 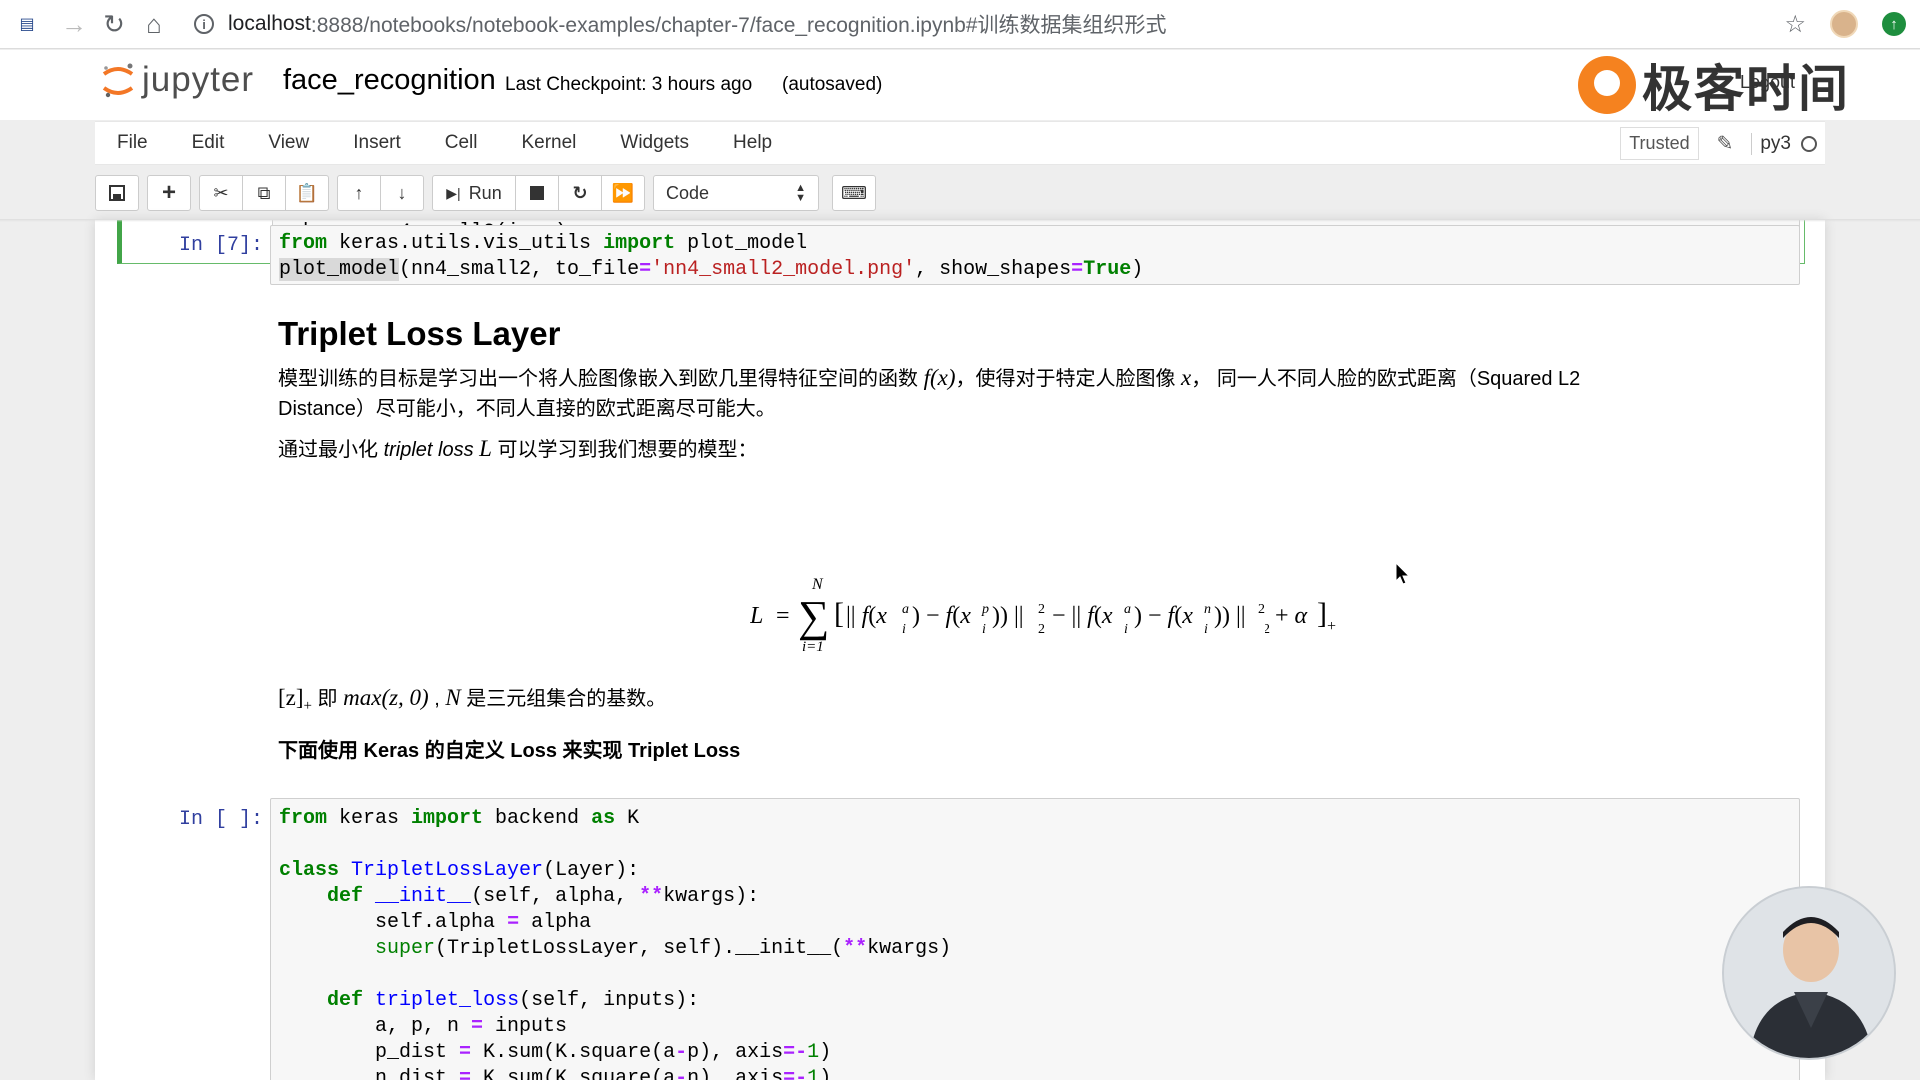 I want to click on svg-text: ) − f(x, so click(x=1163, y=616).